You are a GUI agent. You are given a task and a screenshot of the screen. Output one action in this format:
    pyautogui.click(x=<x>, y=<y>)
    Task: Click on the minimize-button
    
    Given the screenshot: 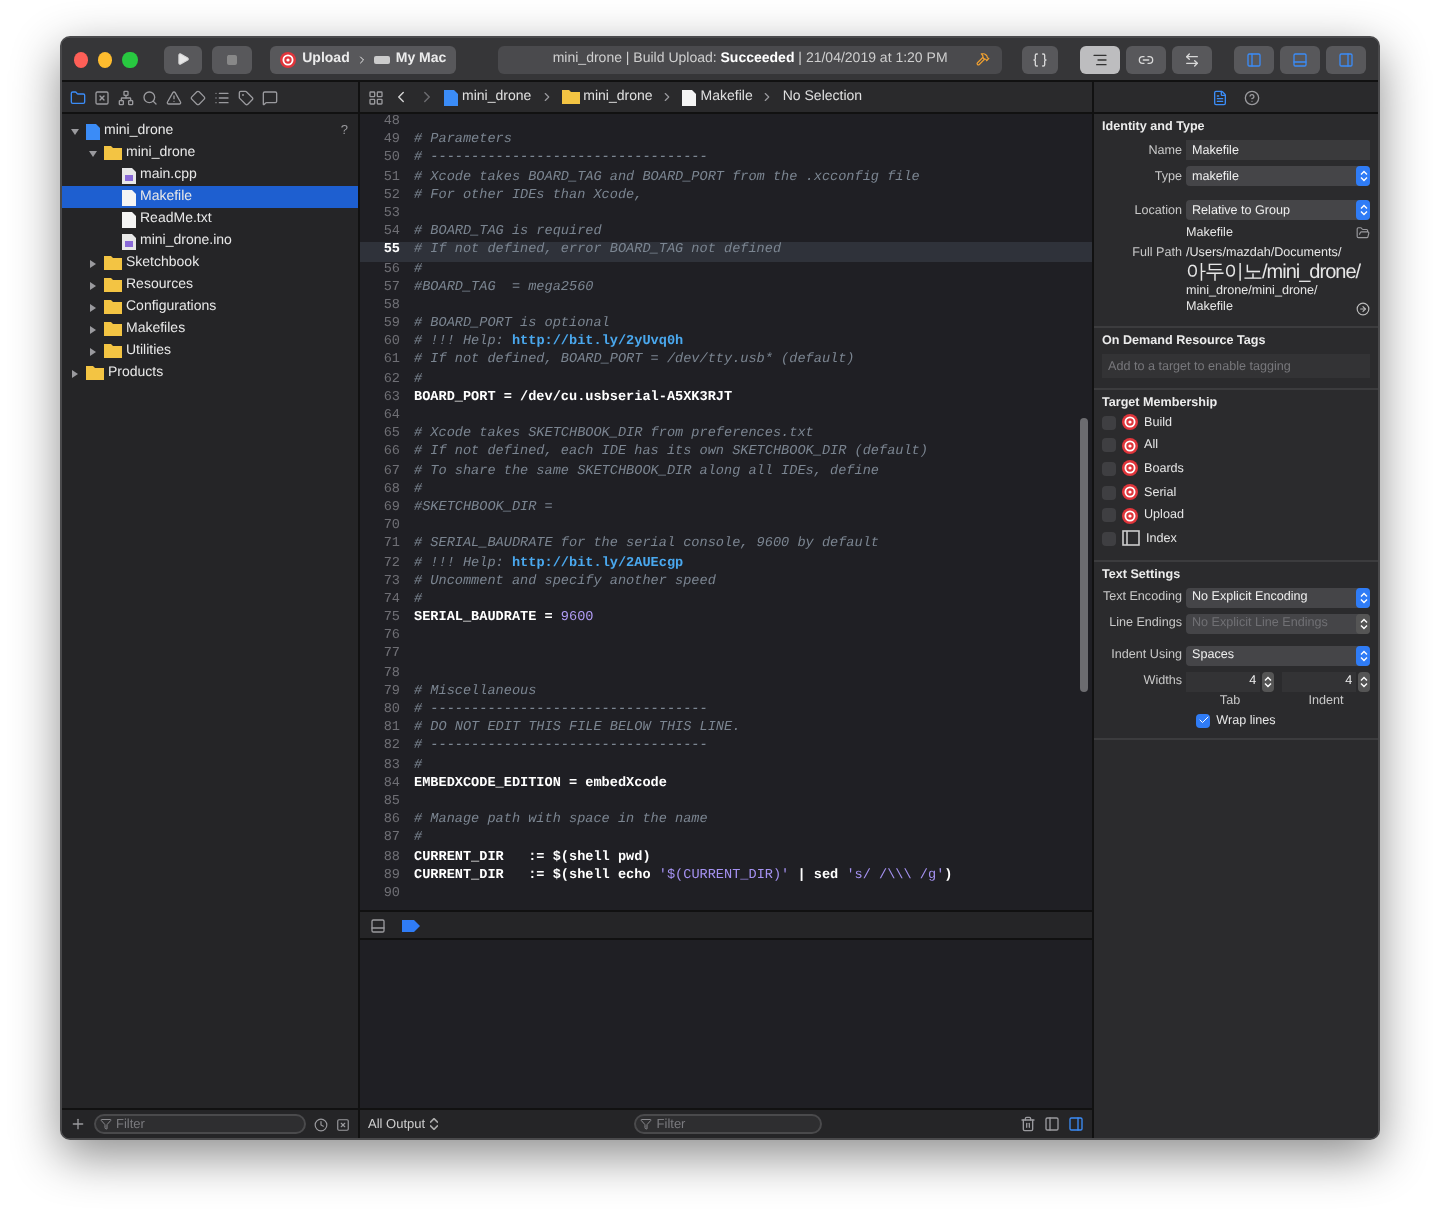 What is the action you would take?
    pyautogui.click(x=105, y=59)
    